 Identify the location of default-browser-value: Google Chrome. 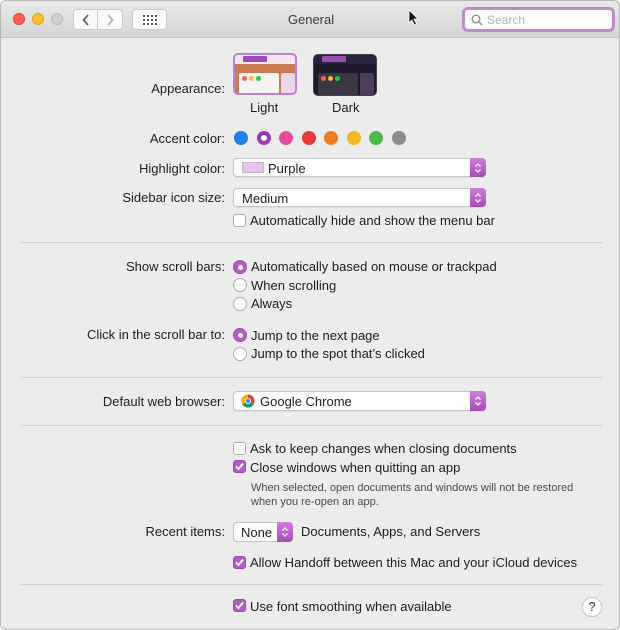
(306, 401).